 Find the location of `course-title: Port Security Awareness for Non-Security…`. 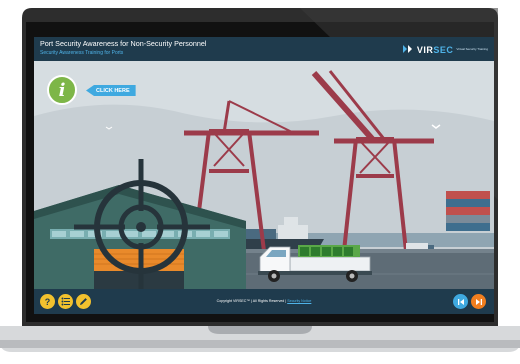

course-title: Port Security Awareness for Non-Security… is located at coordinates (123, 43).